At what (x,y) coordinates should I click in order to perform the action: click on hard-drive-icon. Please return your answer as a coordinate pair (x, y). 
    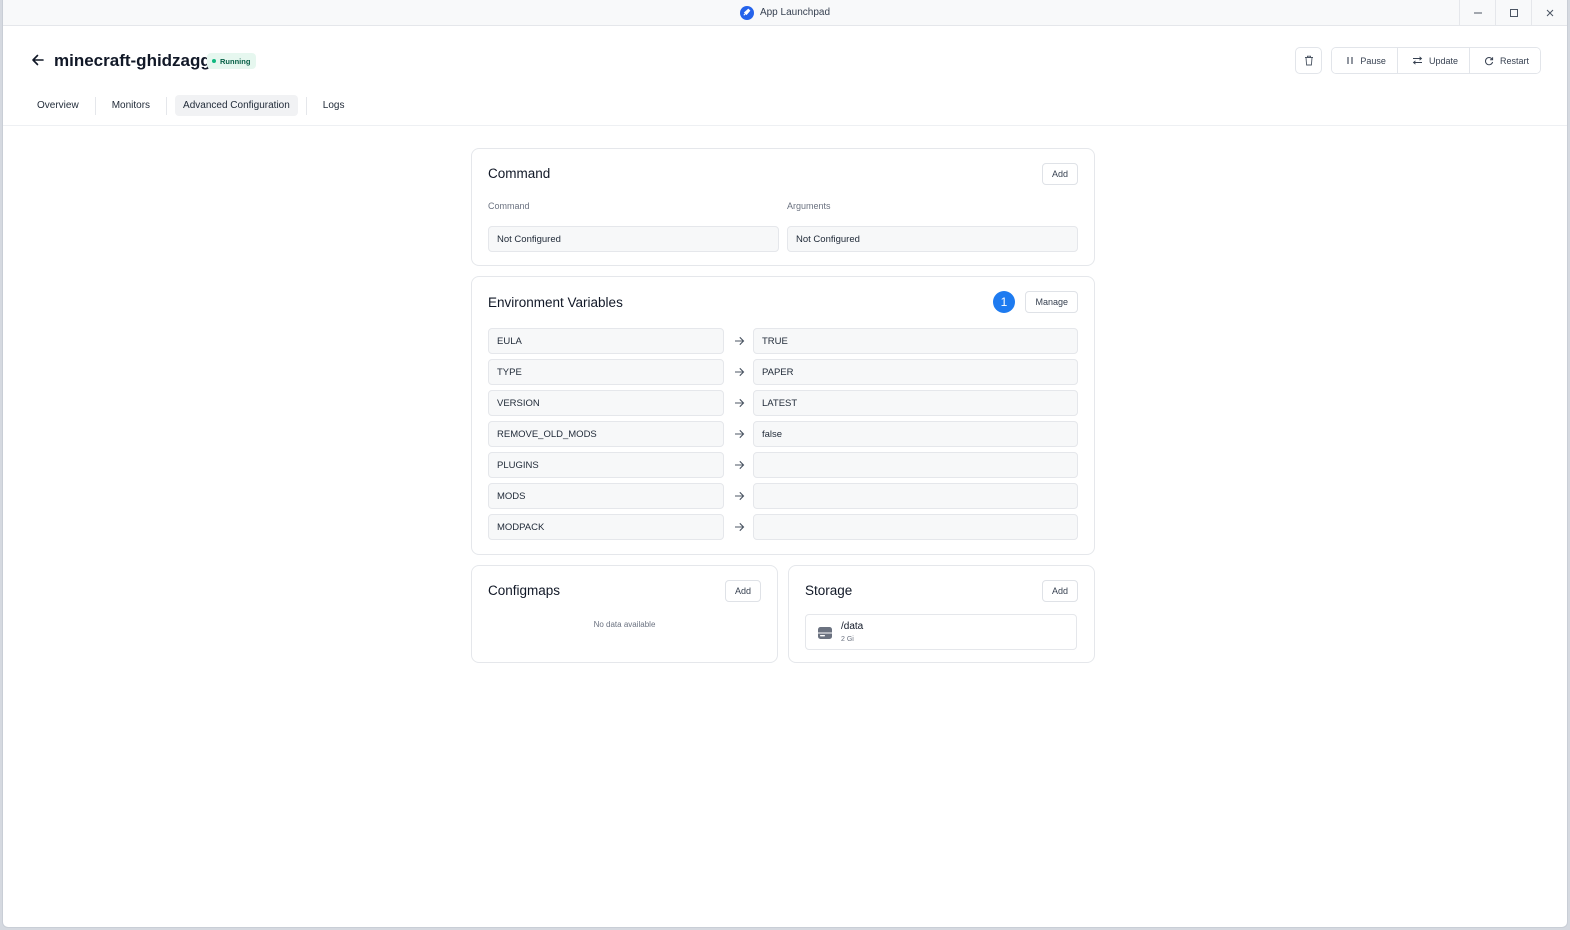
    Looking at the image, I should click on (825, 633).